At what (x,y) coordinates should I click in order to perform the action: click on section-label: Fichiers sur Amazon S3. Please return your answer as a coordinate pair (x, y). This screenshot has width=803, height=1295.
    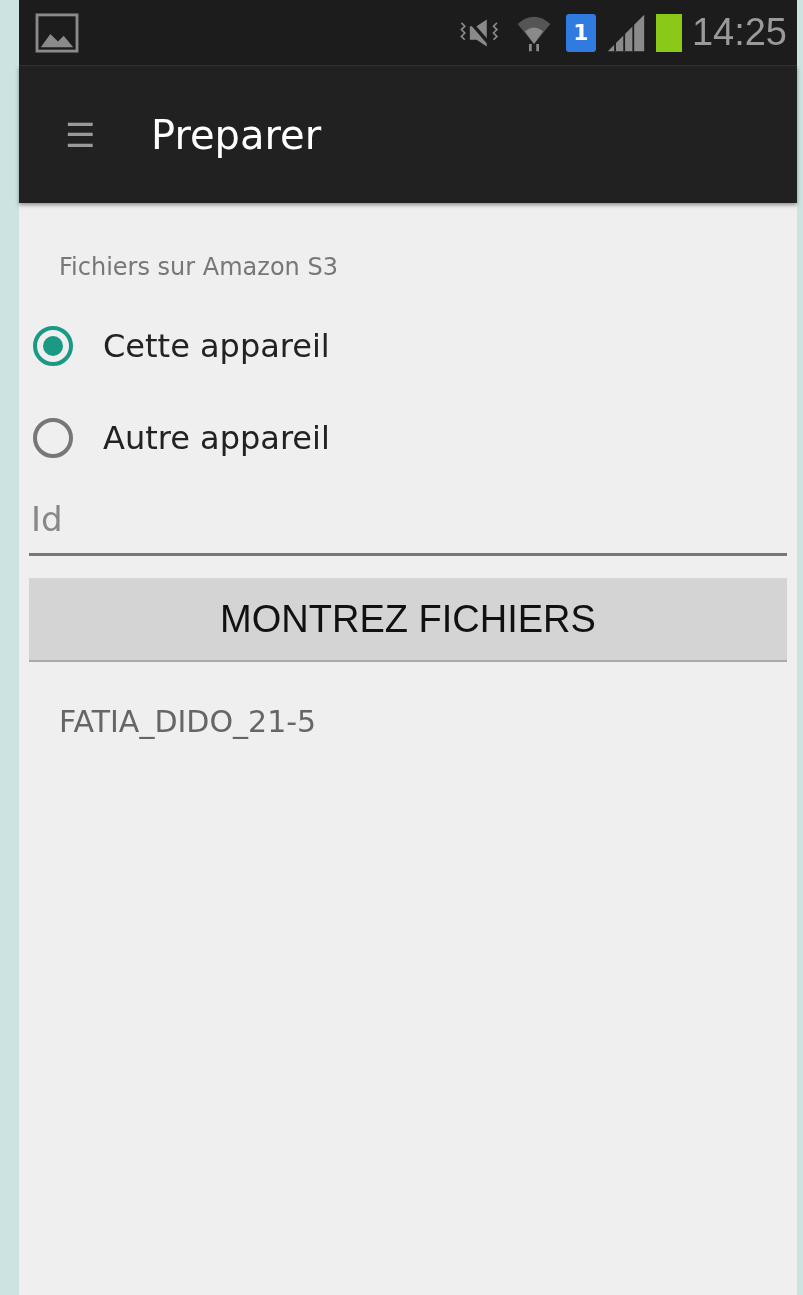
    Looking at the image, I should click on (199, 267).